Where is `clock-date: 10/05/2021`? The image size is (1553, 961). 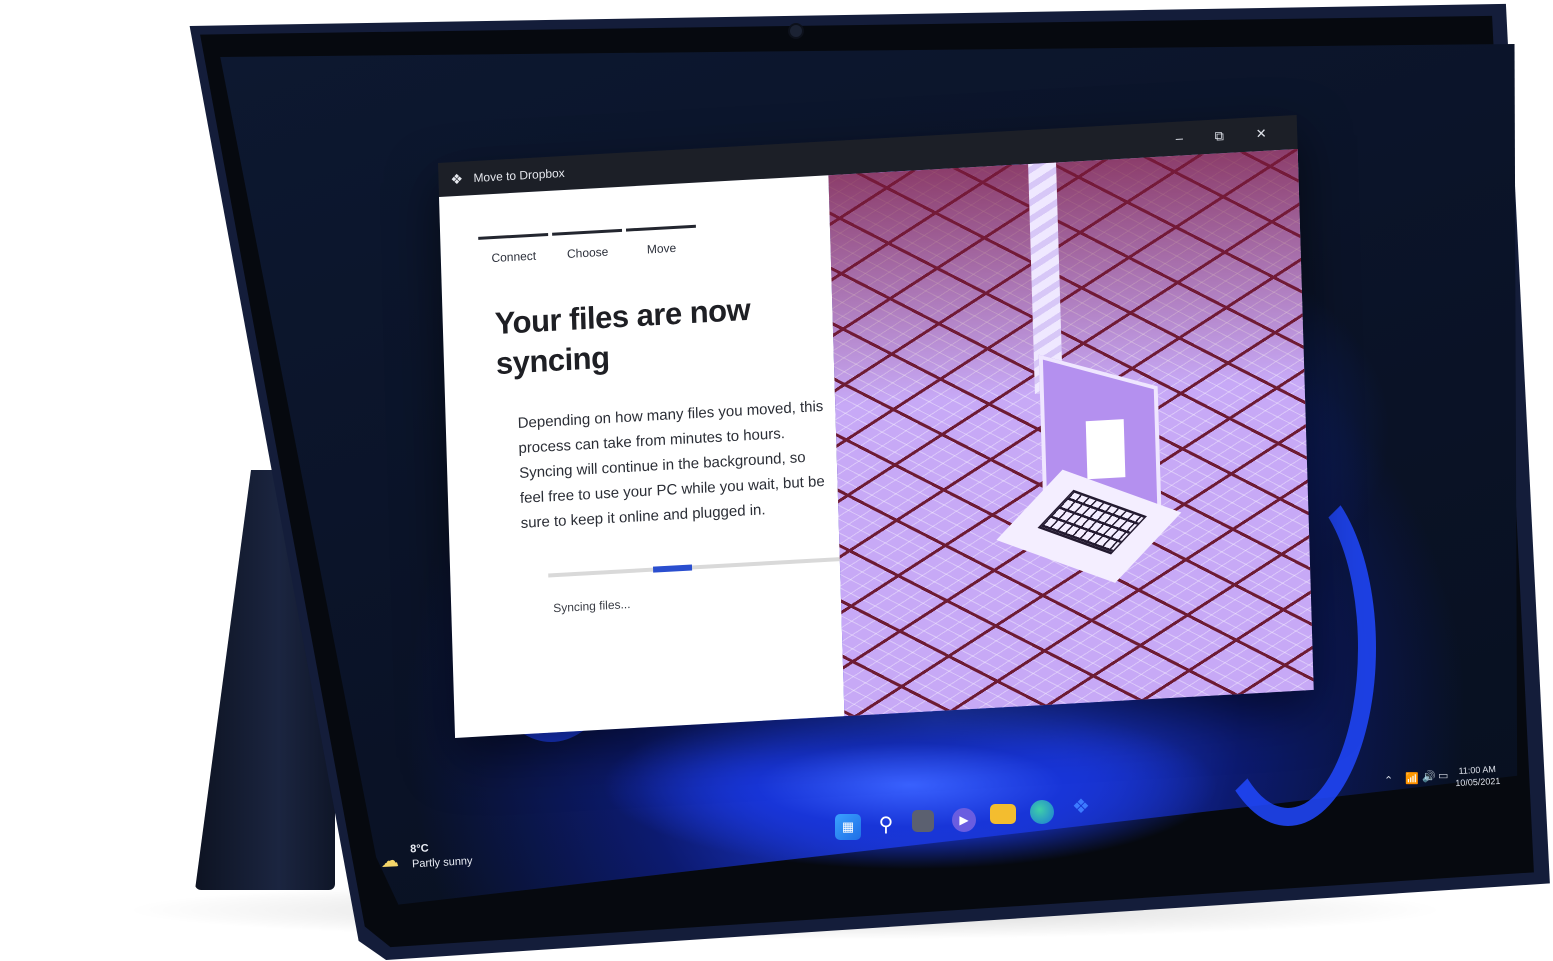
clock-date: 10/05/2021 is located at coordinates (1478, 782).